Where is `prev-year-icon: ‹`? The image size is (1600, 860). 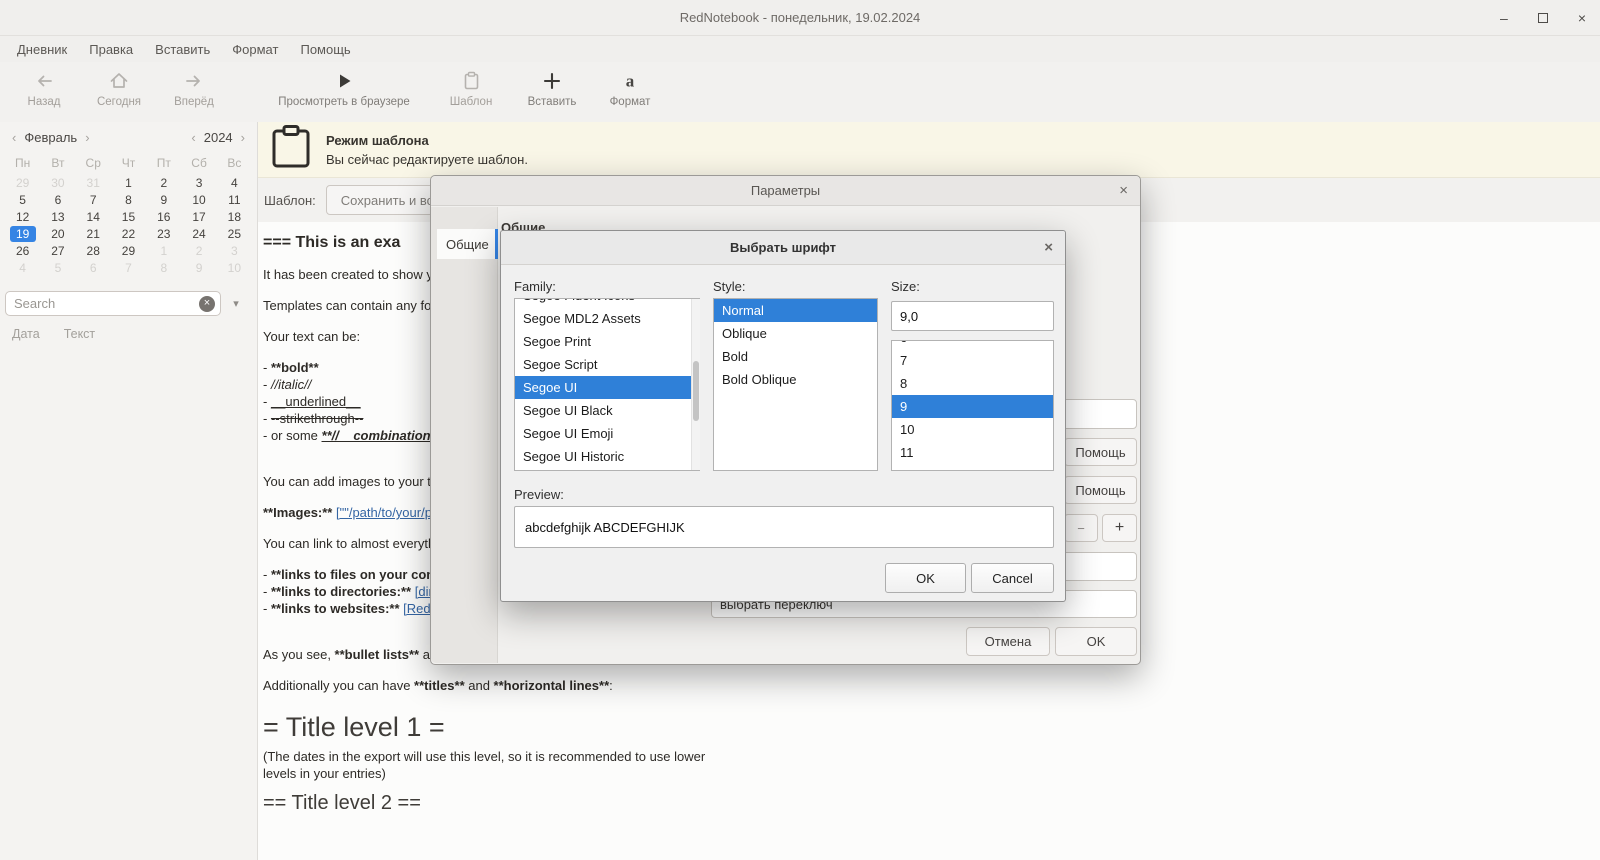 prev-year-icon: ‹ is located at coordinates (193, 137).